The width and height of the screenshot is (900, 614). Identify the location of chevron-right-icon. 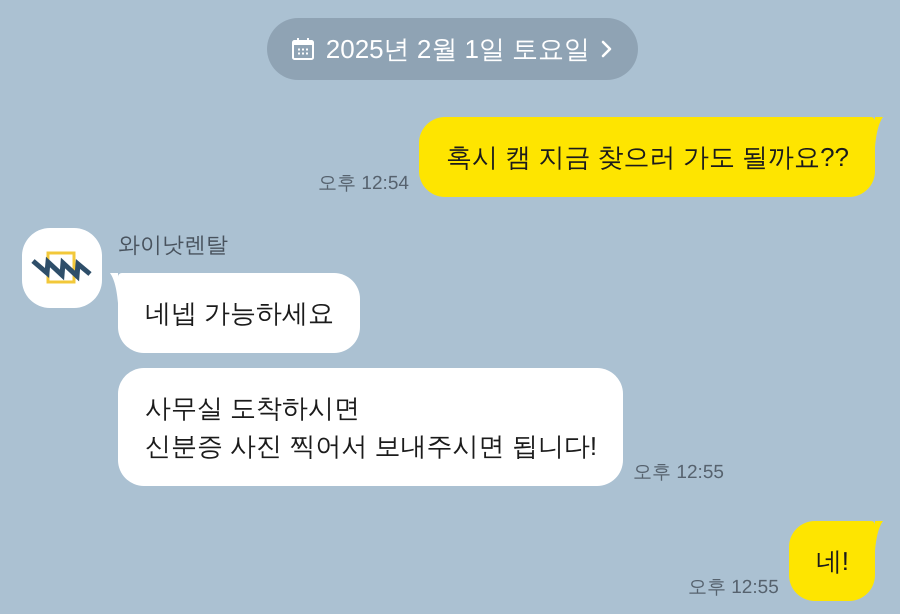
(606, 49).